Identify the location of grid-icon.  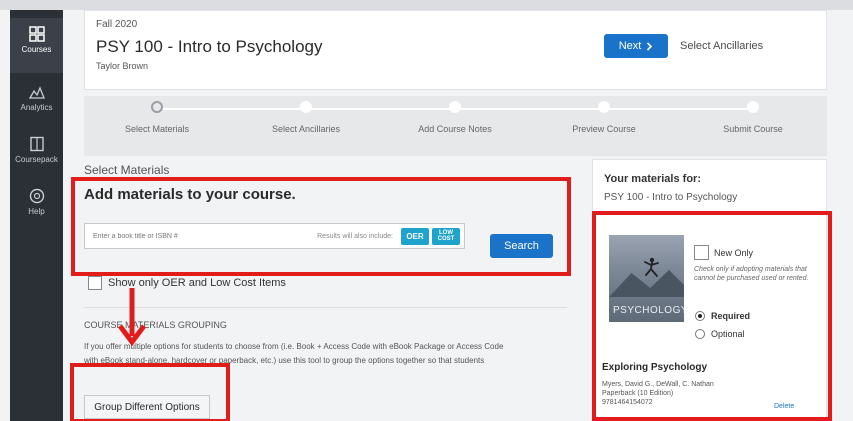
(36, 34).